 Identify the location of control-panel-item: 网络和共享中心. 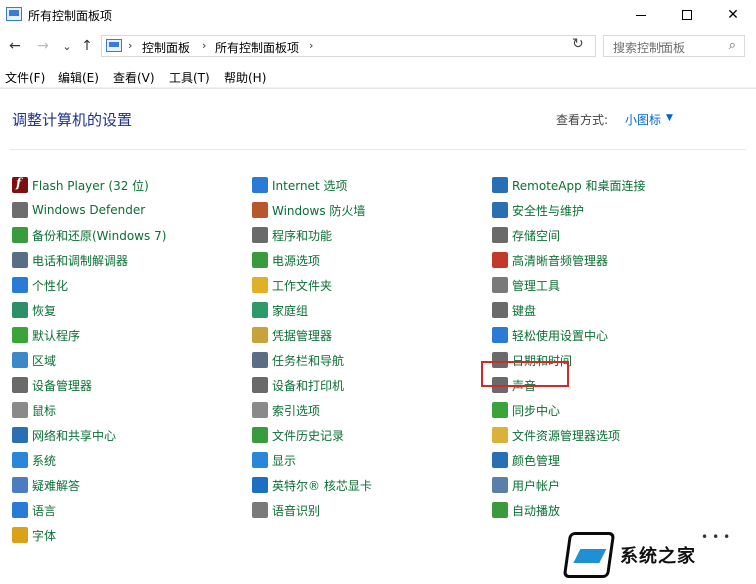
(64, 435).